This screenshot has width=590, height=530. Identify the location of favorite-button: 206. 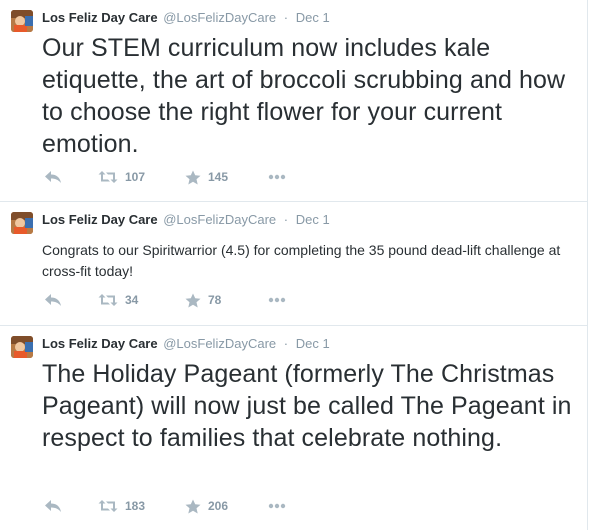
(206, 506).